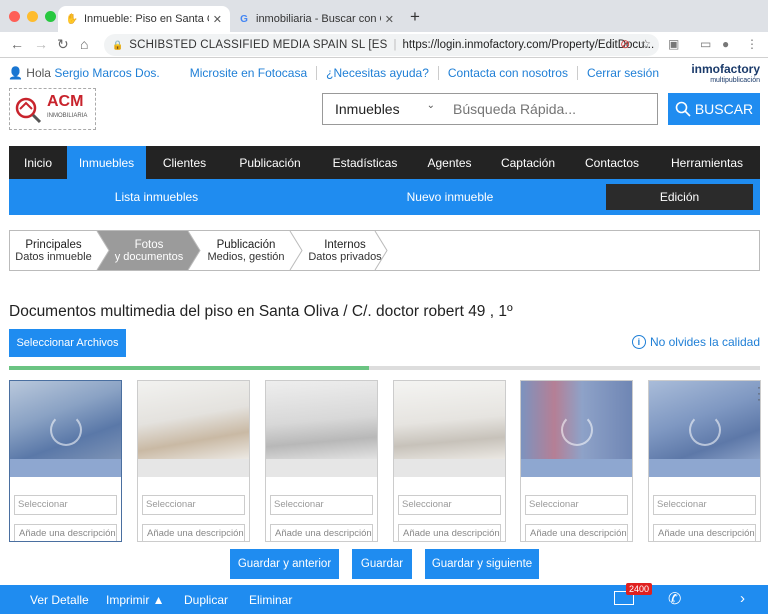 This screenshot has width=768, height=614. Describe the element at coordinates (415, 17) in the screenshot. I see `new-tab-button: +` at that location.